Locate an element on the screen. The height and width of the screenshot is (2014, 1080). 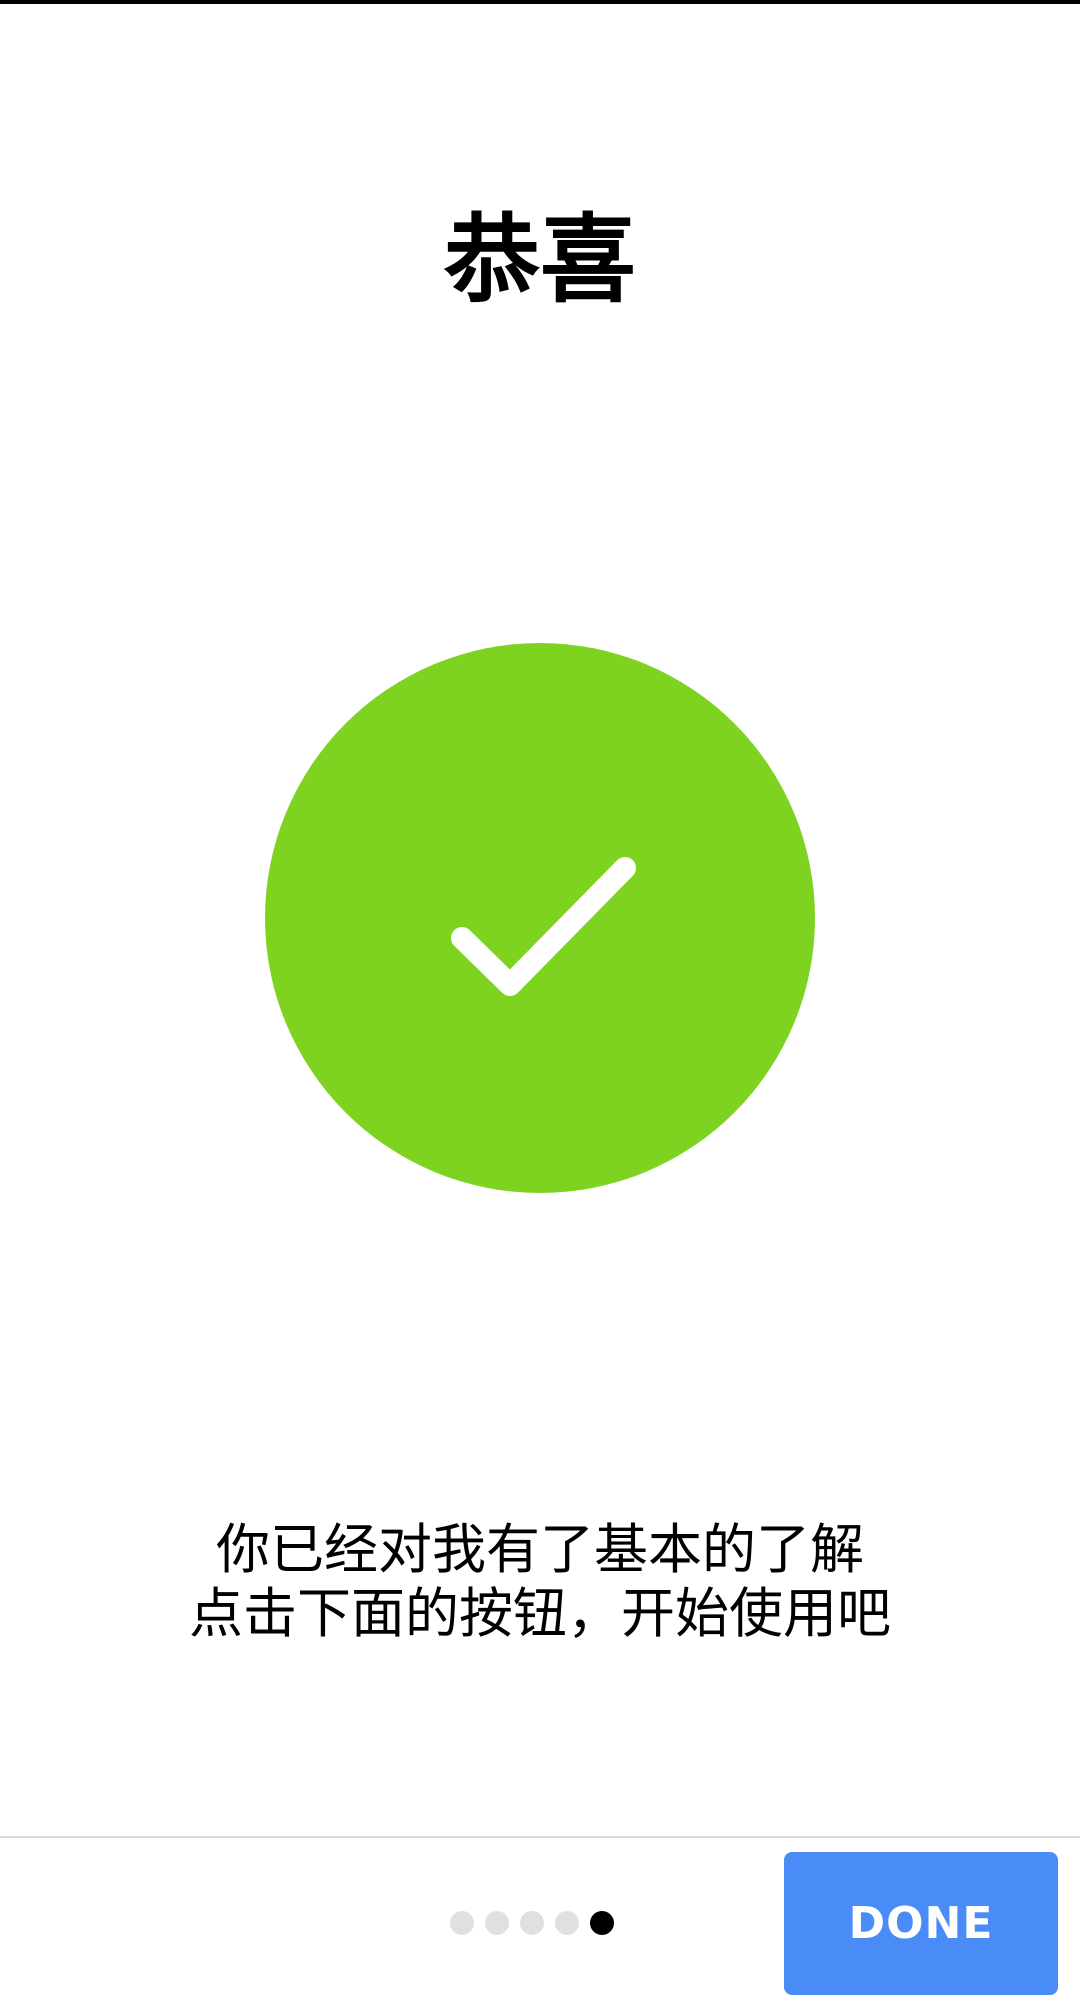
footer-divider is located at coordinates (540, 1837).